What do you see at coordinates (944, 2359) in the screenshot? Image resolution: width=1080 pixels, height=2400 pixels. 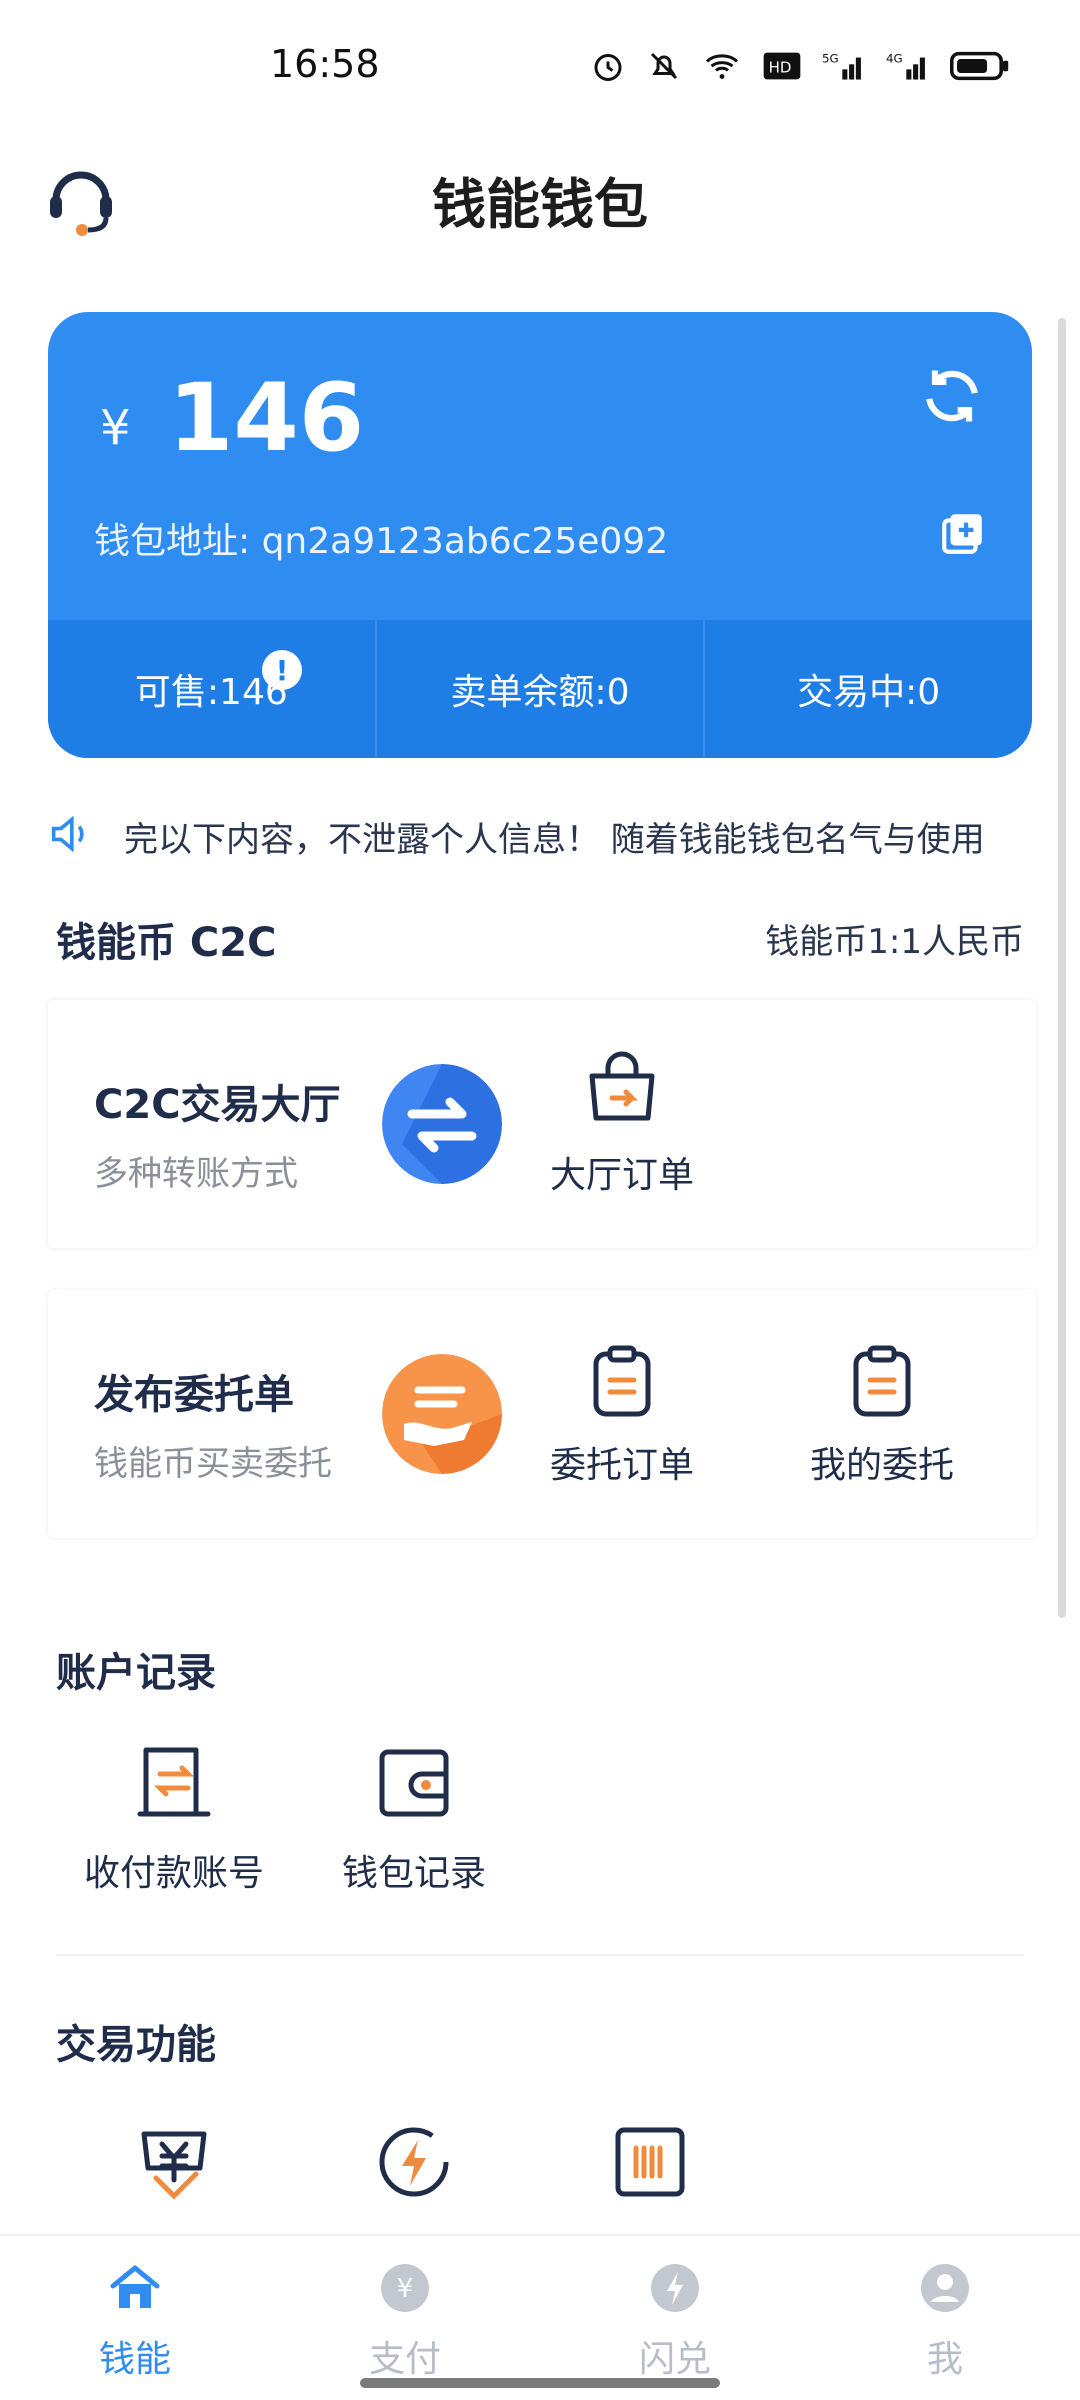 I see `nav-label-me: 我` at bounding box center [944, 2359].